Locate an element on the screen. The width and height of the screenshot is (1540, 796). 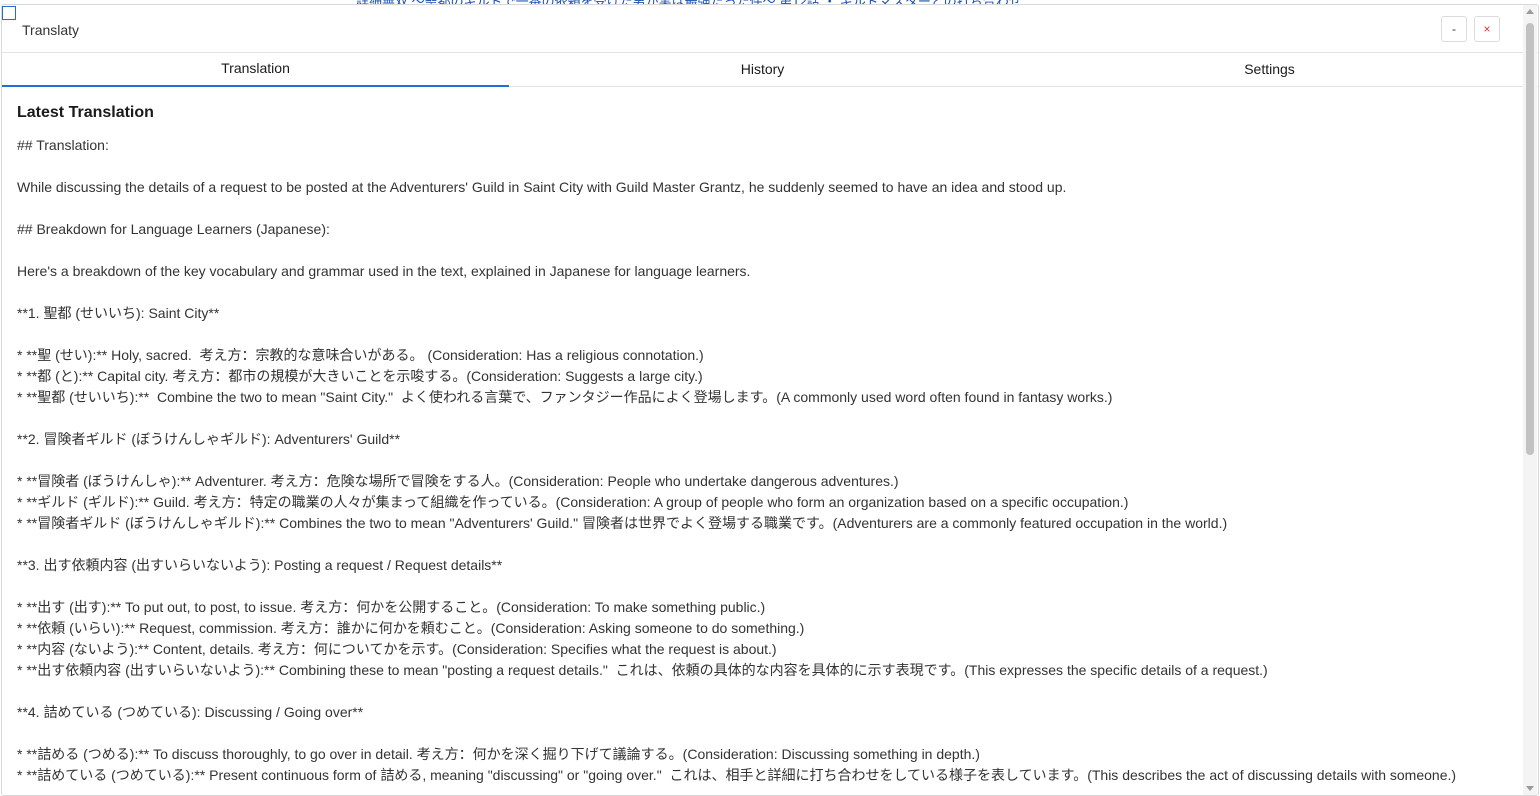
tab-translation: Translation is located at coordinates (255, 70).